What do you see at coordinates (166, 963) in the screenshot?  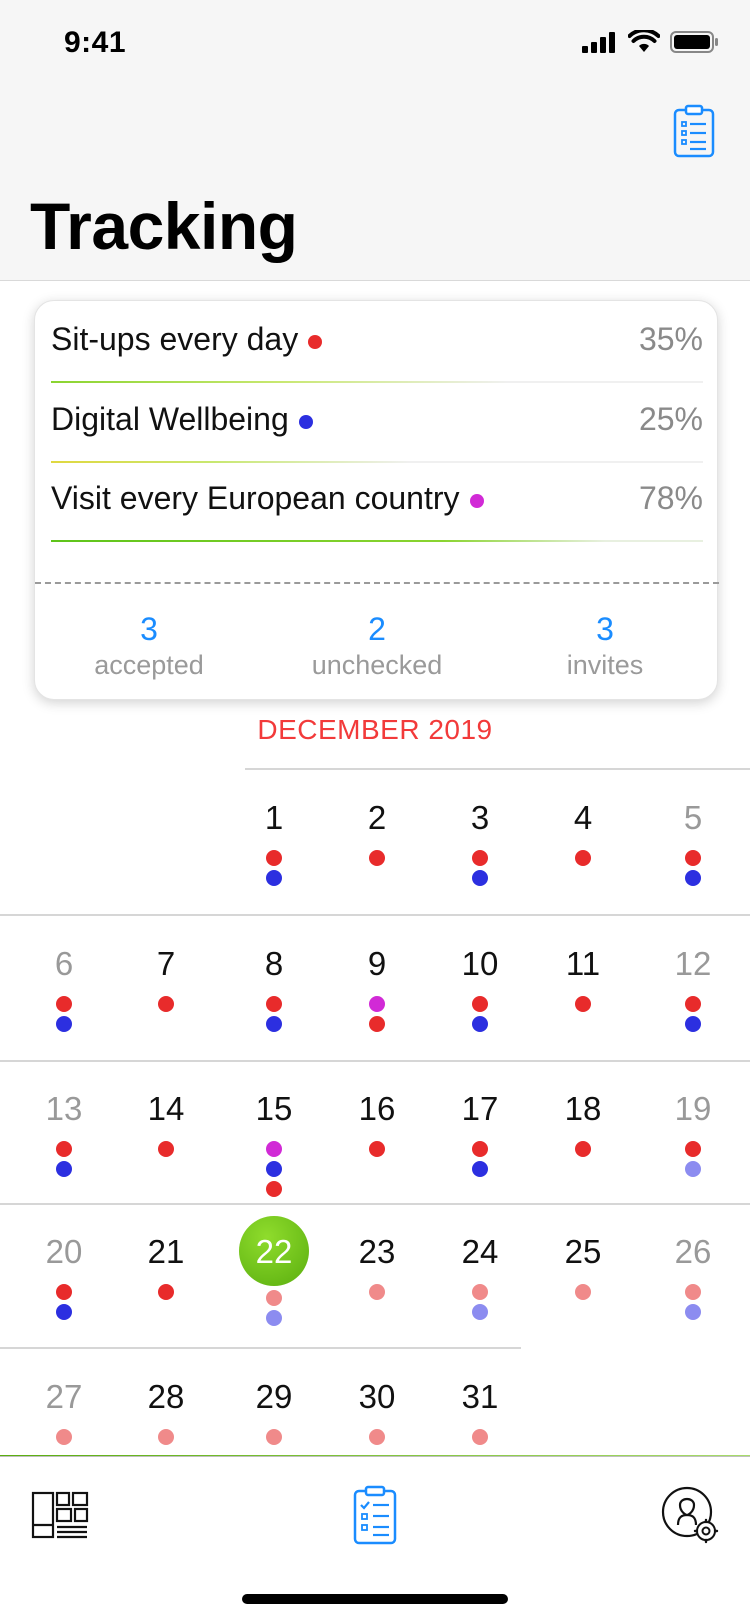 I see `calendar-day-number: 7` at bounding box center [166, 963].